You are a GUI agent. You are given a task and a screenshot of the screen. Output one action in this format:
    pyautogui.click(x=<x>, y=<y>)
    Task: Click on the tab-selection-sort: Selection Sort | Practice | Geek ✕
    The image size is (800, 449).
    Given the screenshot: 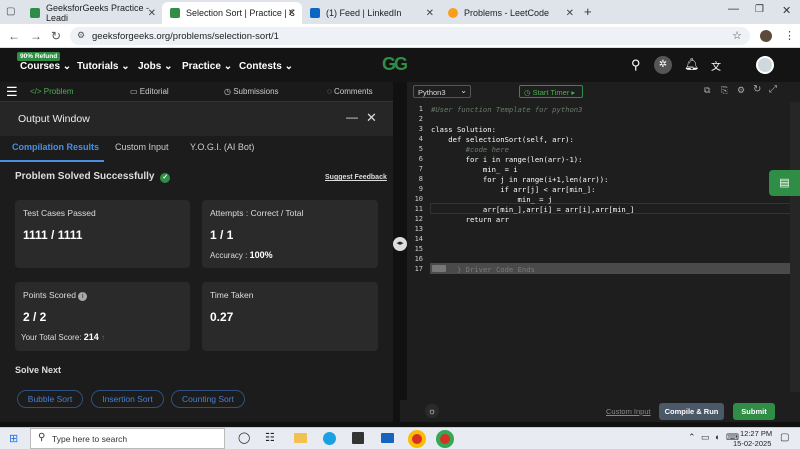 What is the action you would take?
    pyautogui.click(x=232, y=13)
    